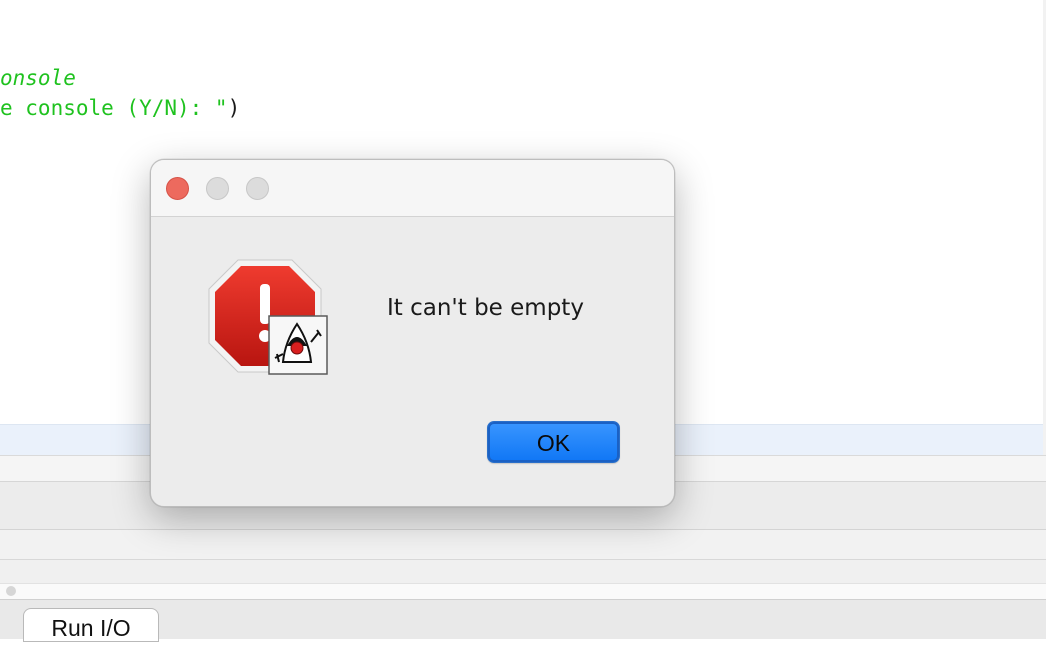  I want to click on horizontal-scrollbar, so click(523, 591).